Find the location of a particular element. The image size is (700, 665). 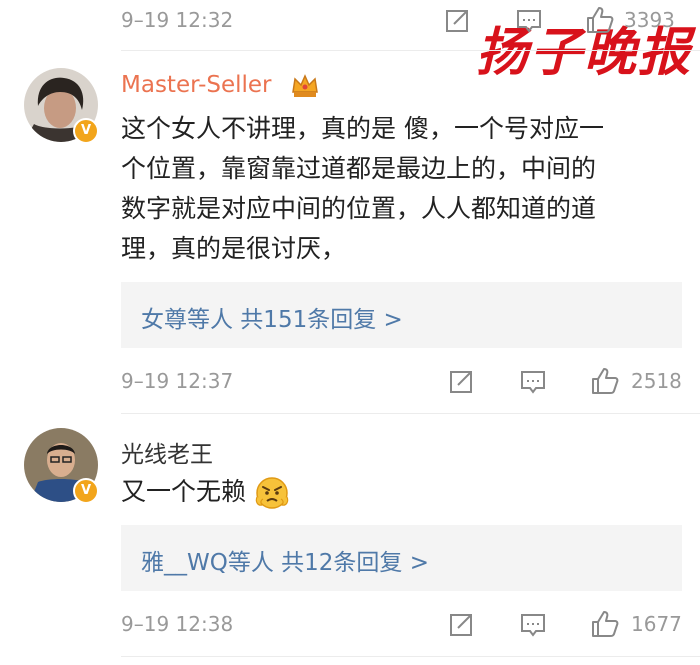

comment-text: 又一个无赖 is located at coordinates (401, 492).